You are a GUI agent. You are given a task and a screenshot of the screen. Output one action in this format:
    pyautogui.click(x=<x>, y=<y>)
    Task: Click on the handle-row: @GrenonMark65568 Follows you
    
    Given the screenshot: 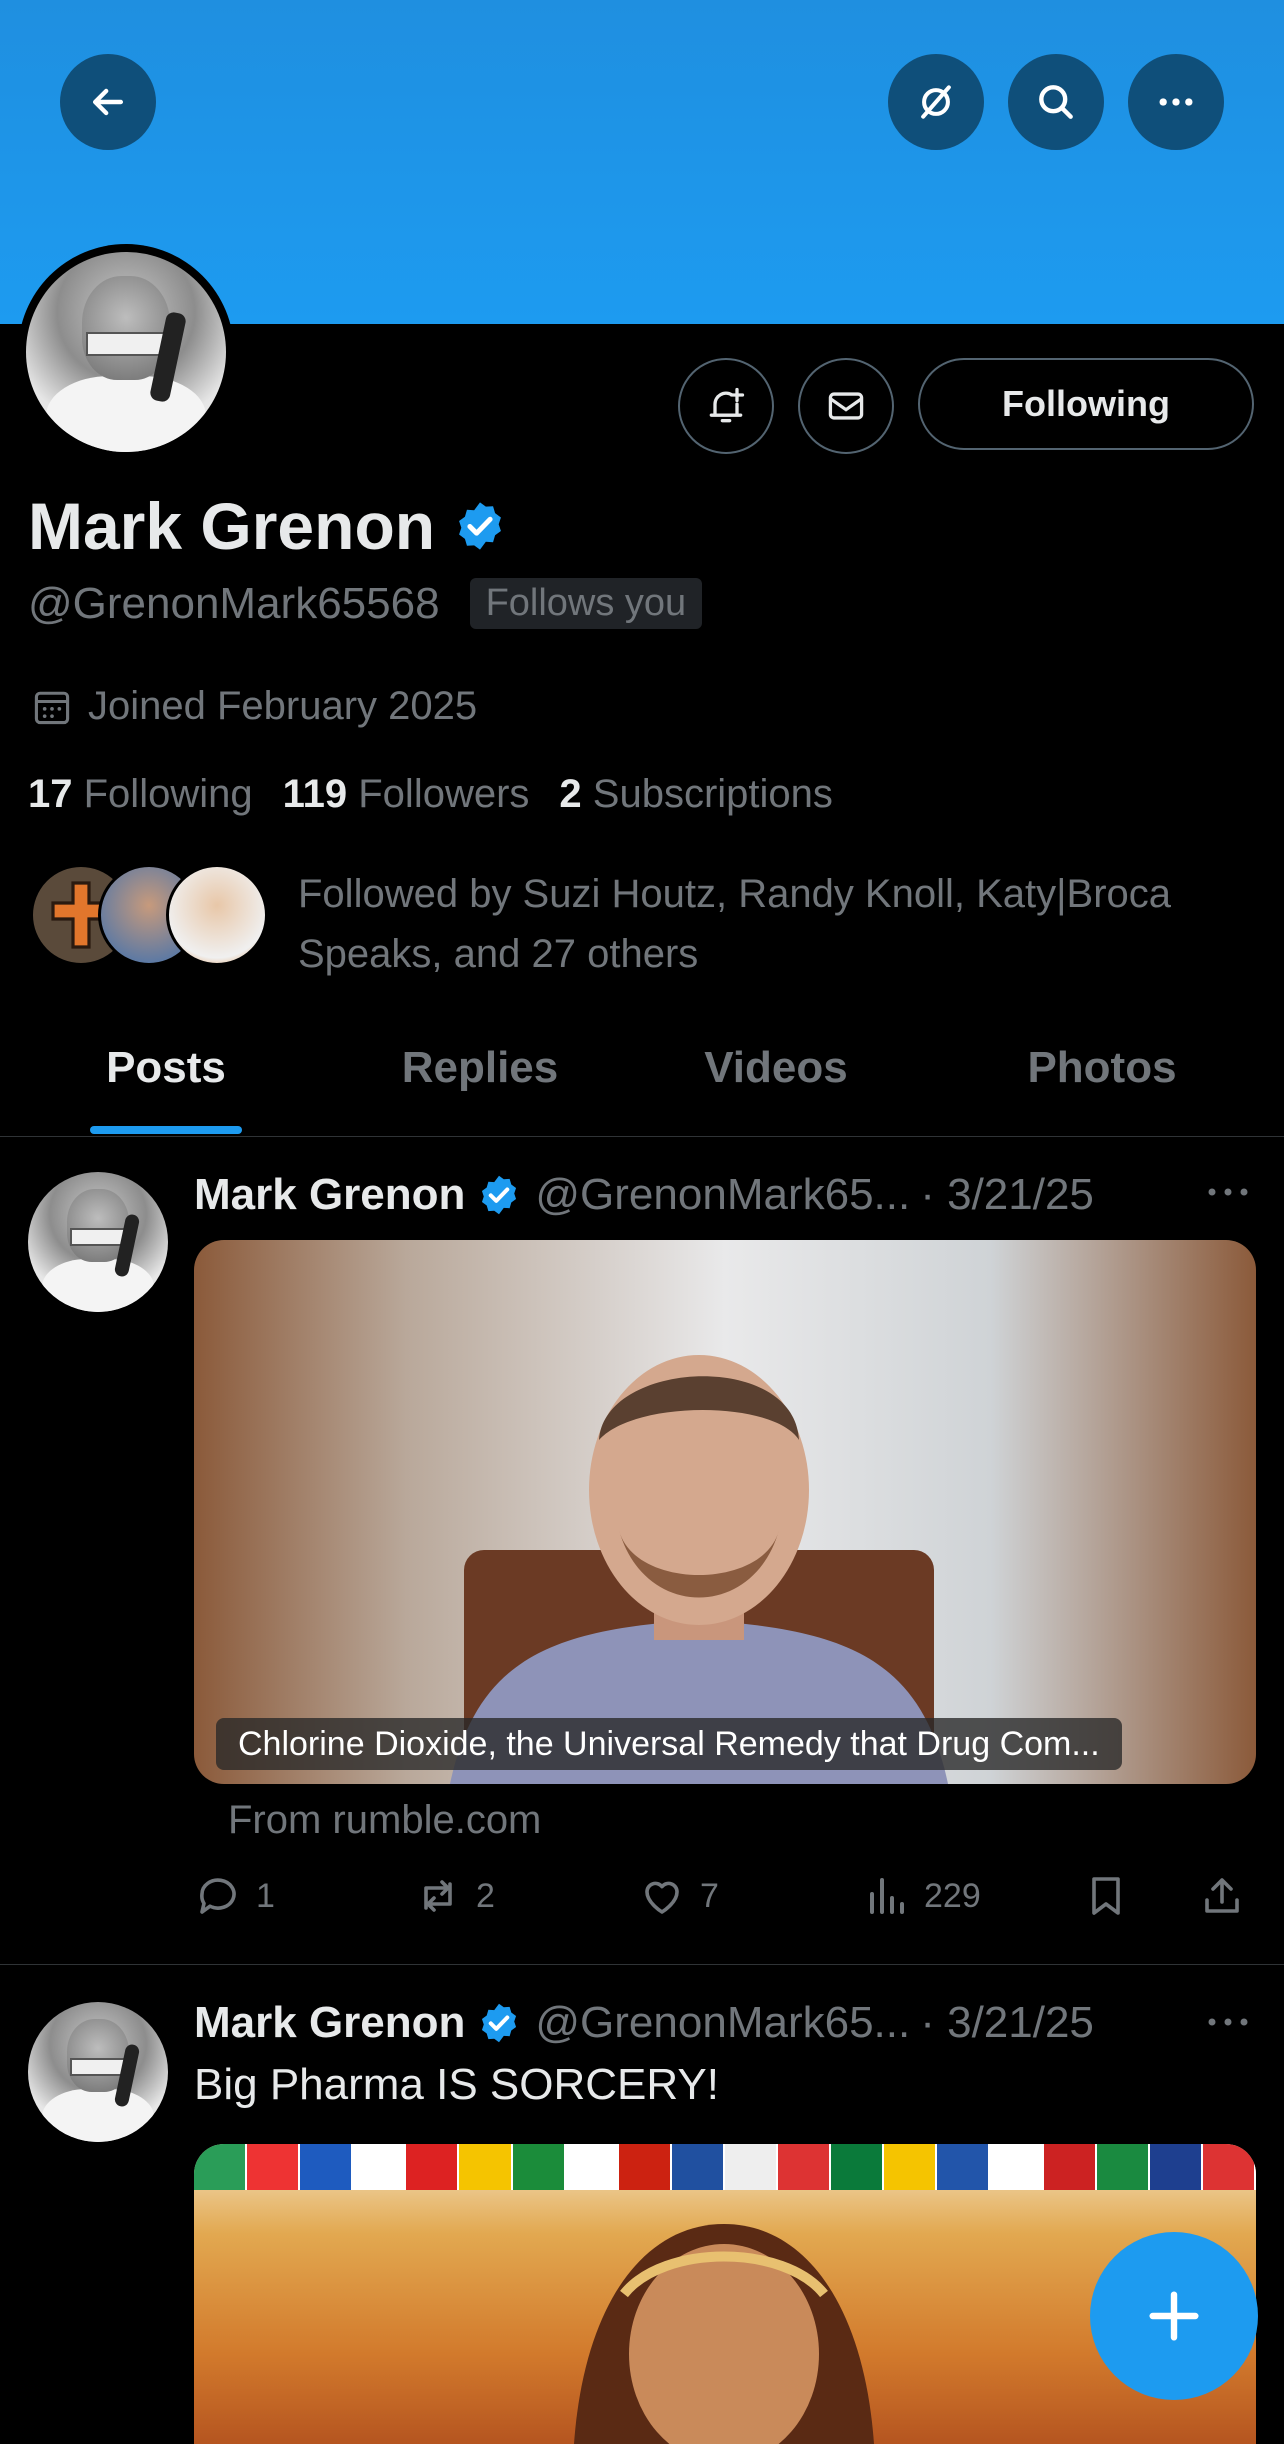 What is the action you would take?
    pyautogui.click(x=365, y=603)
    